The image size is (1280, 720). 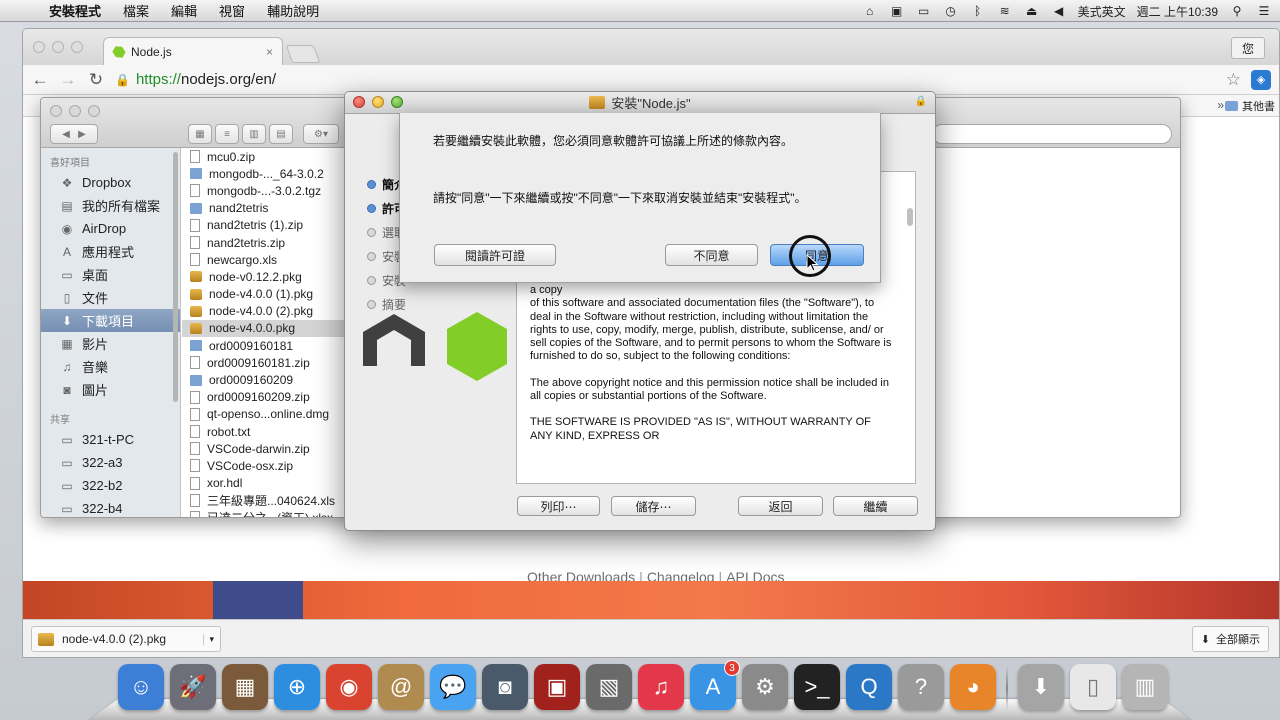 What do you see at coordinates (359, 102) in the screenshot?
I see `installer-close-button` at bounding box center [359, 102].